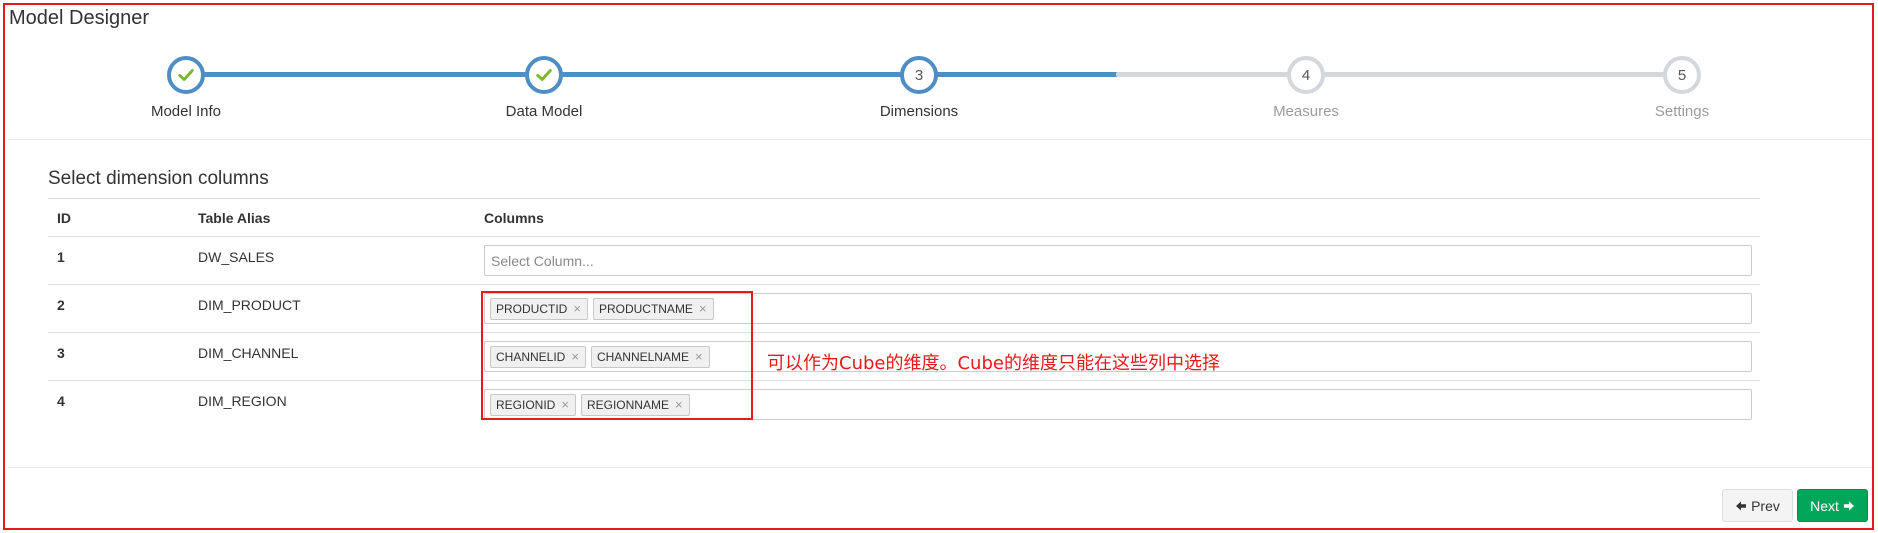 The width and height of the screenshot is (1878, 533). What do you see at coordinates (993, 363) in the screenshot?
I see `annotation-text: 可以作为Cube的维度。Cube的维度只能在这些列中选择` at bounding box center [993, 363].